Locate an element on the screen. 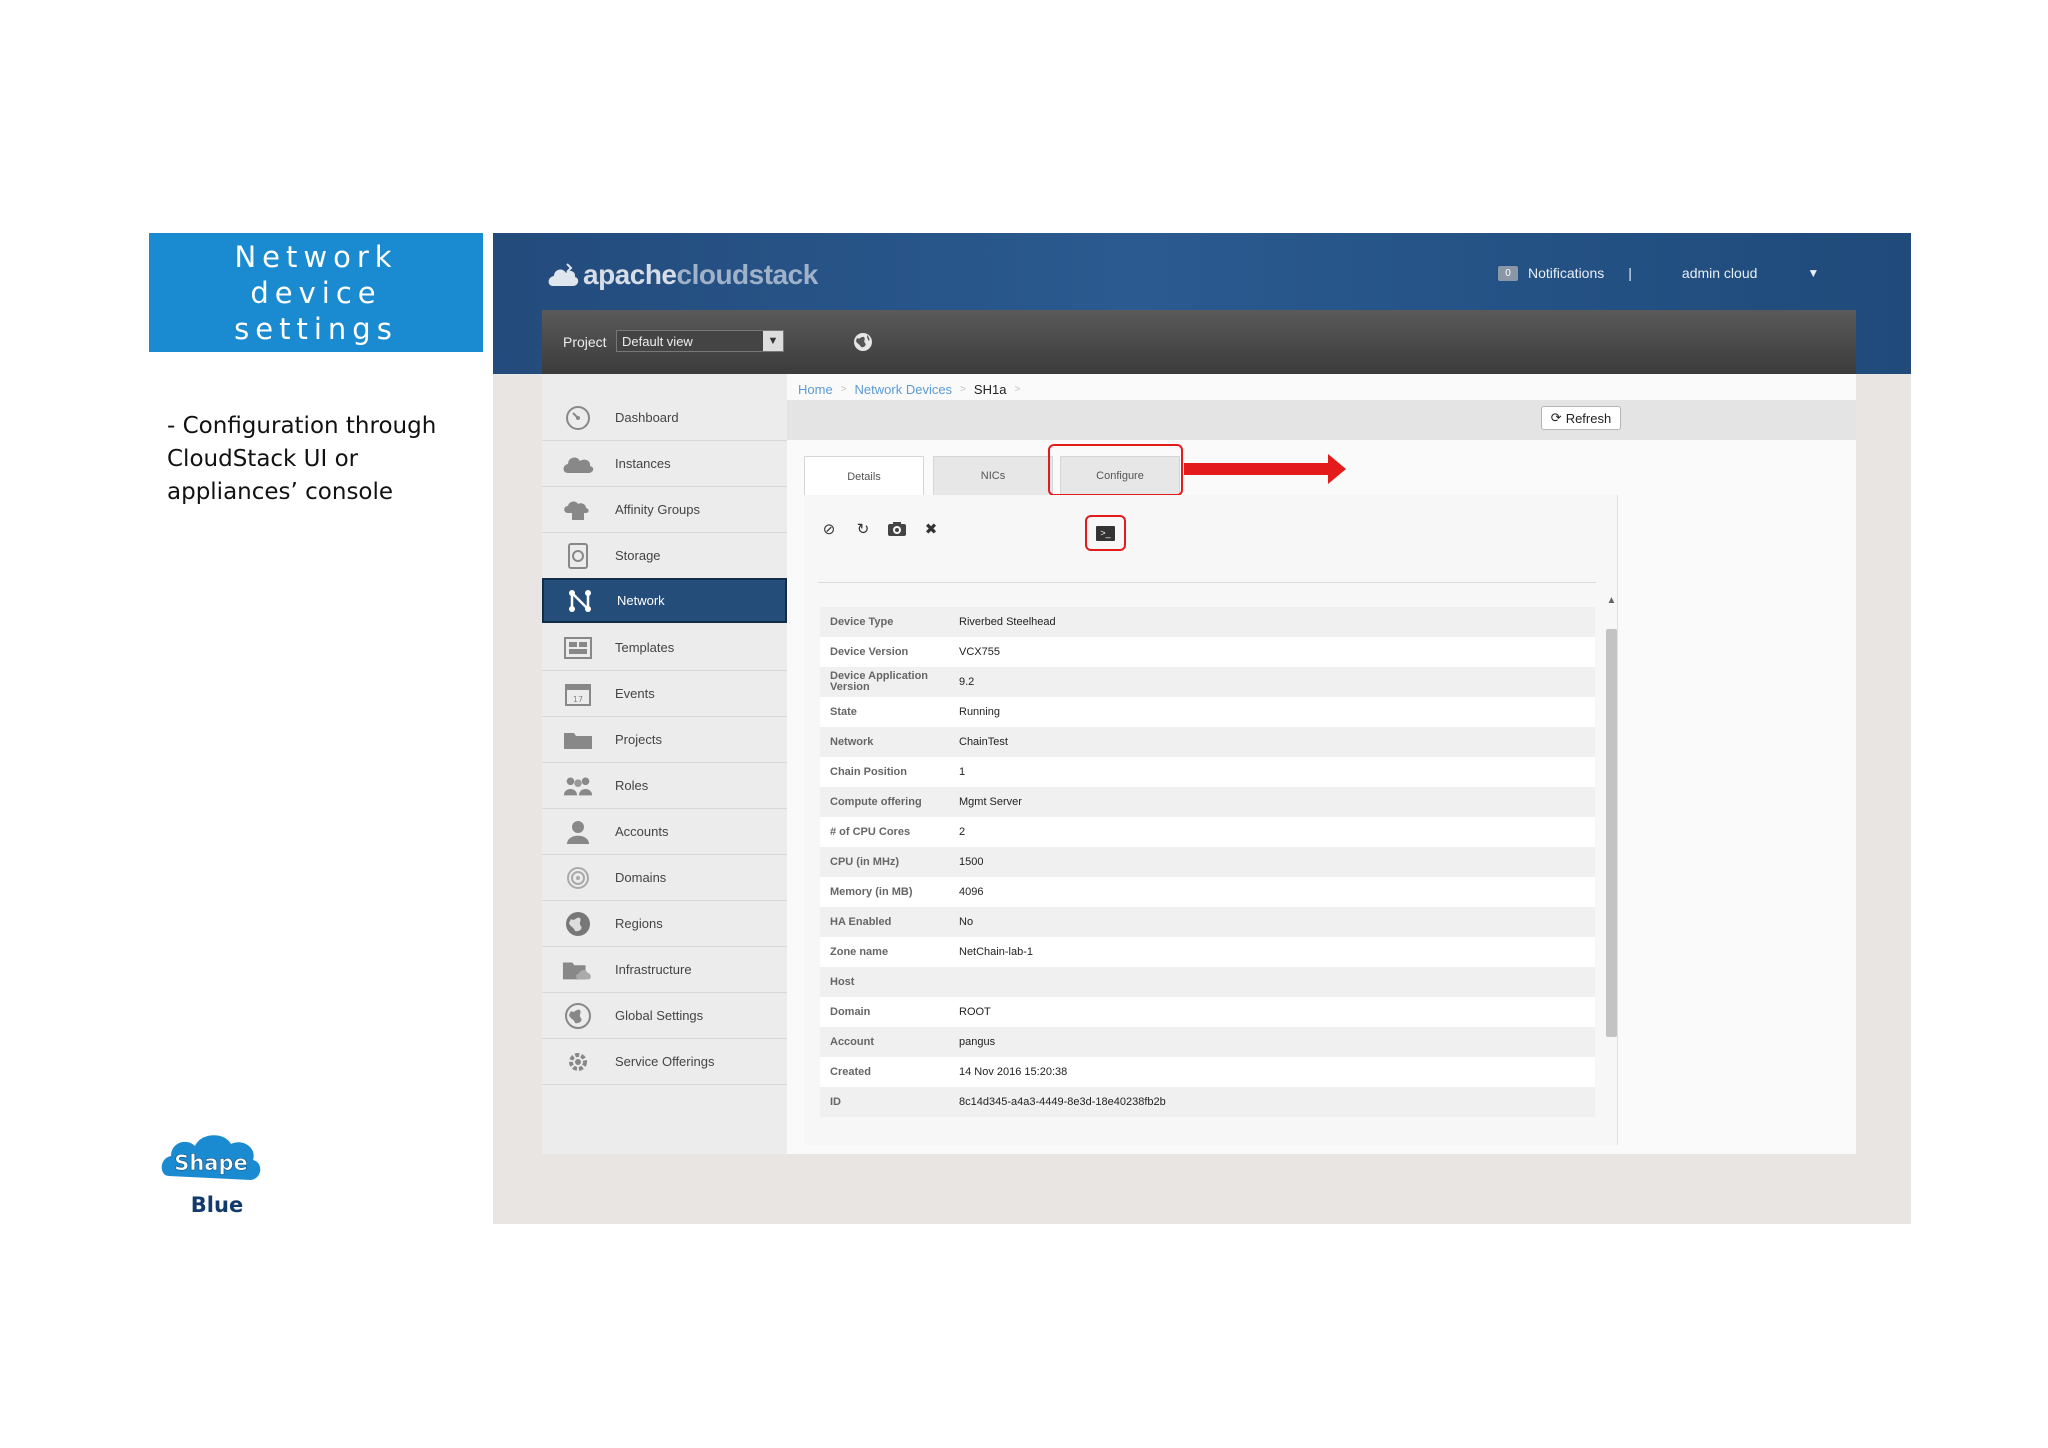 This screenshot has width=2048, height=1448. brand-logo: apache cloudstack is located at coordinates (682, 275).